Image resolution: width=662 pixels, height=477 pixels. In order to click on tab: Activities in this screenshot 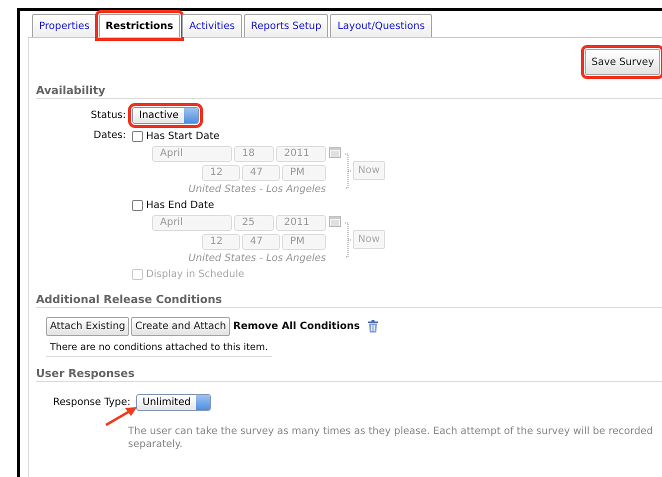, I will do `click(212, 25)`.